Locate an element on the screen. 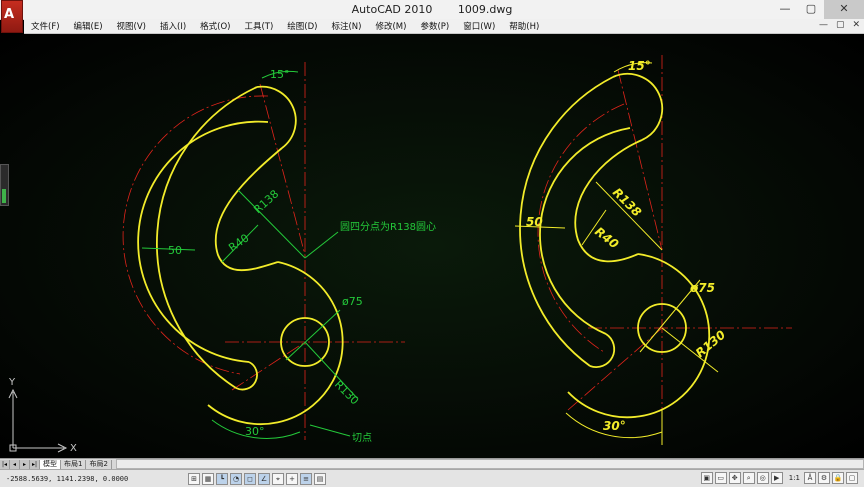  maximize-button: ▢ is located at coordinates (811, 9).